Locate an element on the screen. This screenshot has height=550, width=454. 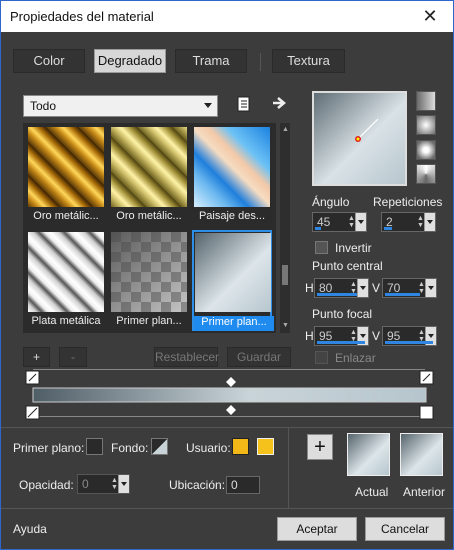
opacity-spinner: 0 ▲ ▼ is located at coordinates (103, 484).